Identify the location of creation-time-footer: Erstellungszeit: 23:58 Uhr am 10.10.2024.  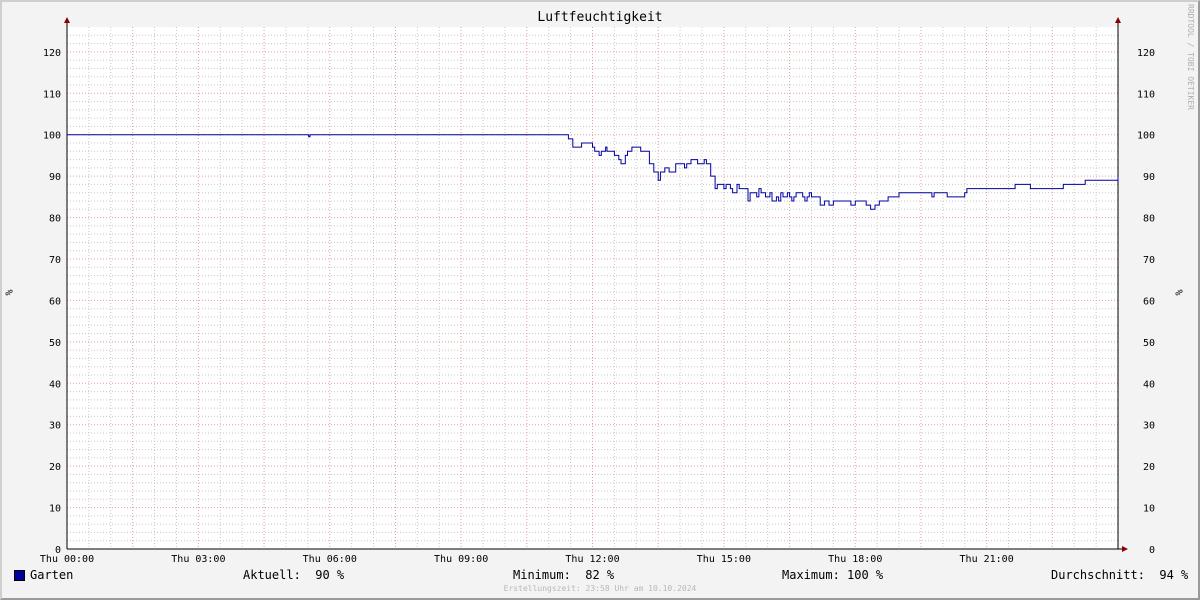
(600, 588).